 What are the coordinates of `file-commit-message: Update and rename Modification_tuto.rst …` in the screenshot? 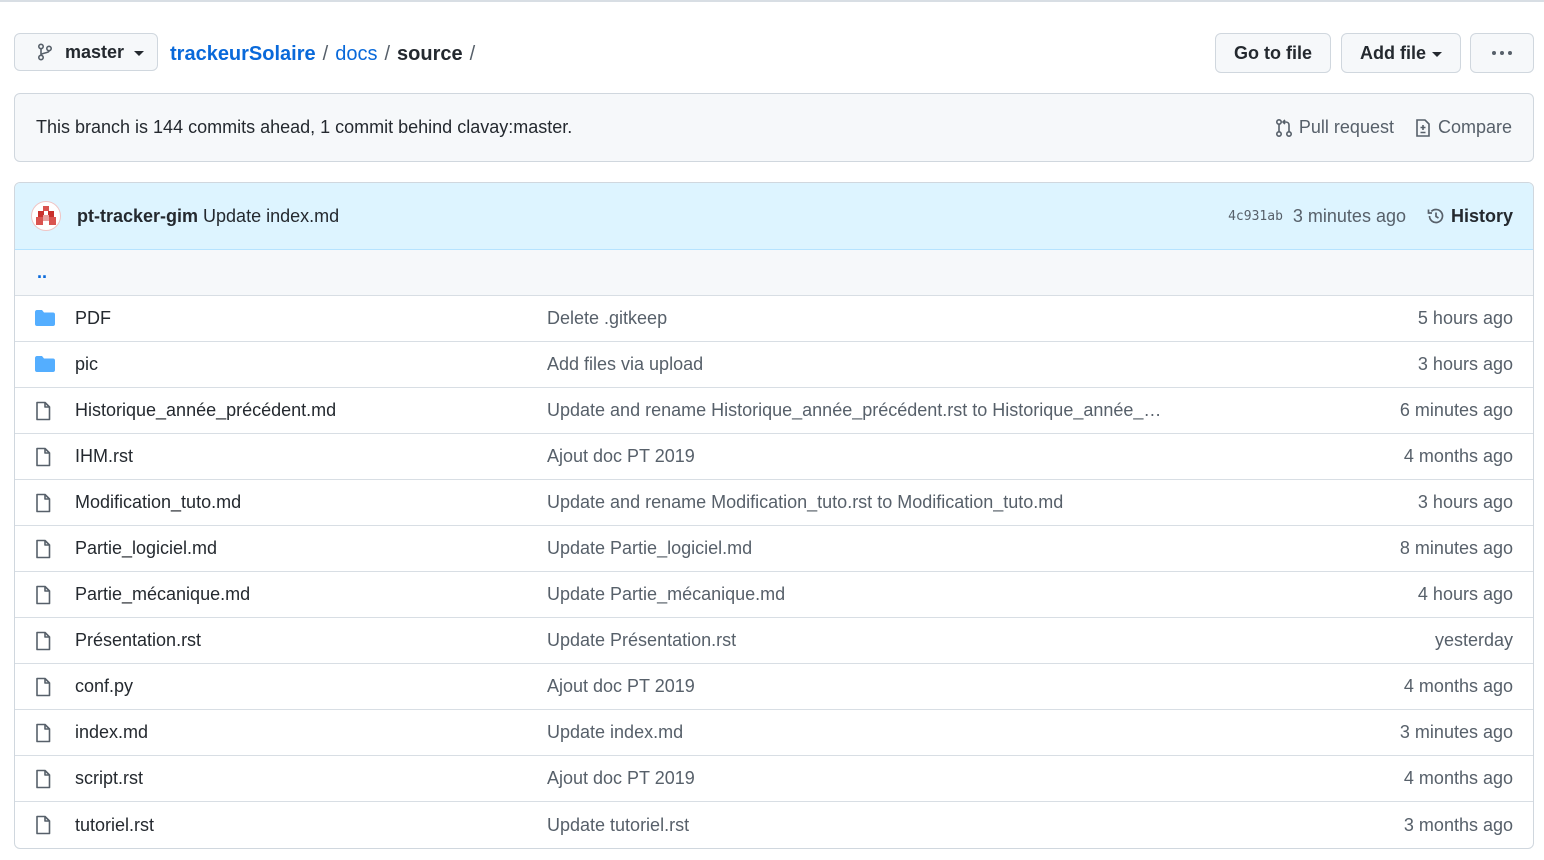 It's located at (805, 502).